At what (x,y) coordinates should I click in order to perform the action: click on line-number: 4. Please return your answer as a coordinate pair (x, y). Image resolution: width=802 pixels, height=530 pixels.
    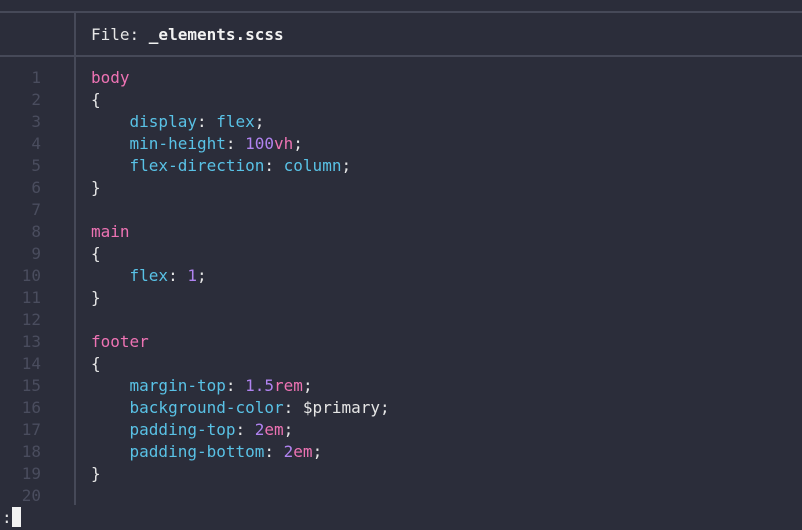
    Looking at the image, I should click on (36, 143).